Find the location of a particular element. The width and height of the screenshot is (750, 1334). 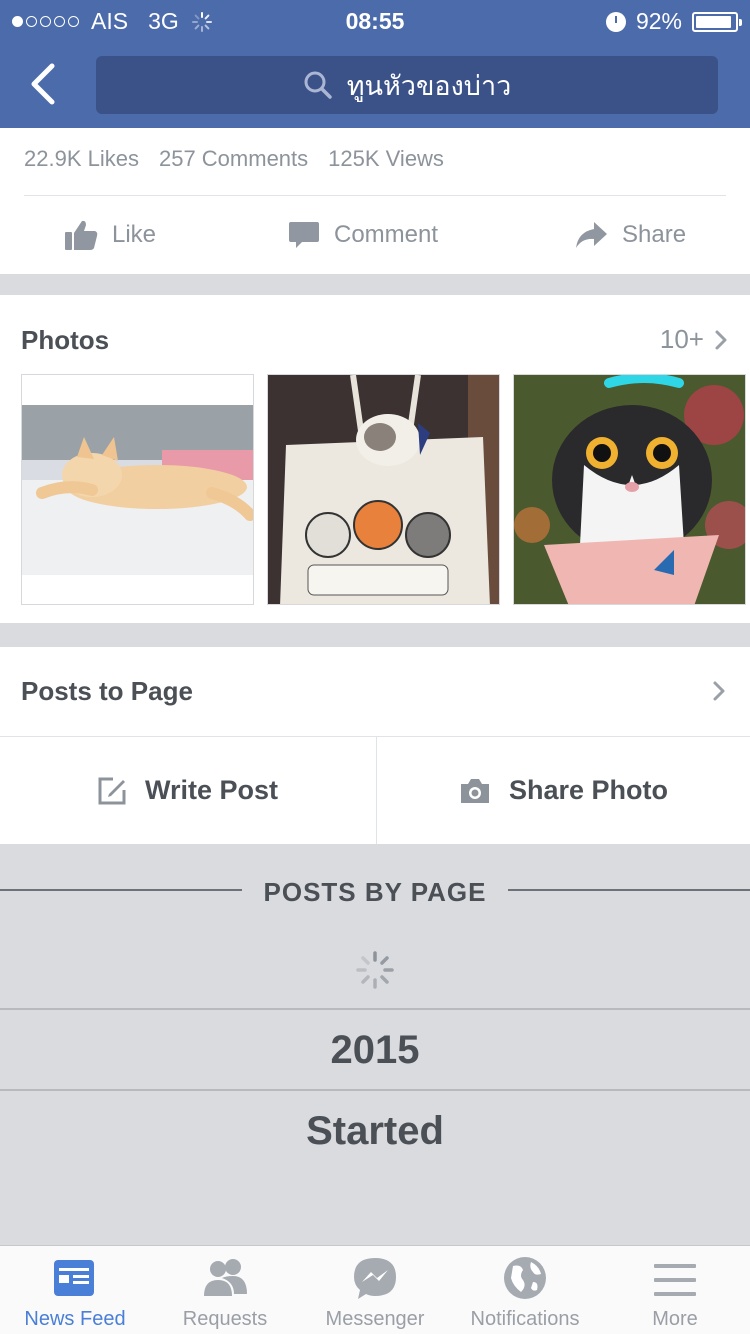

navigation-bar: AIS 3G 08:55 92% ทูนหัวของบ่าว is located at coordinates (375, 64).